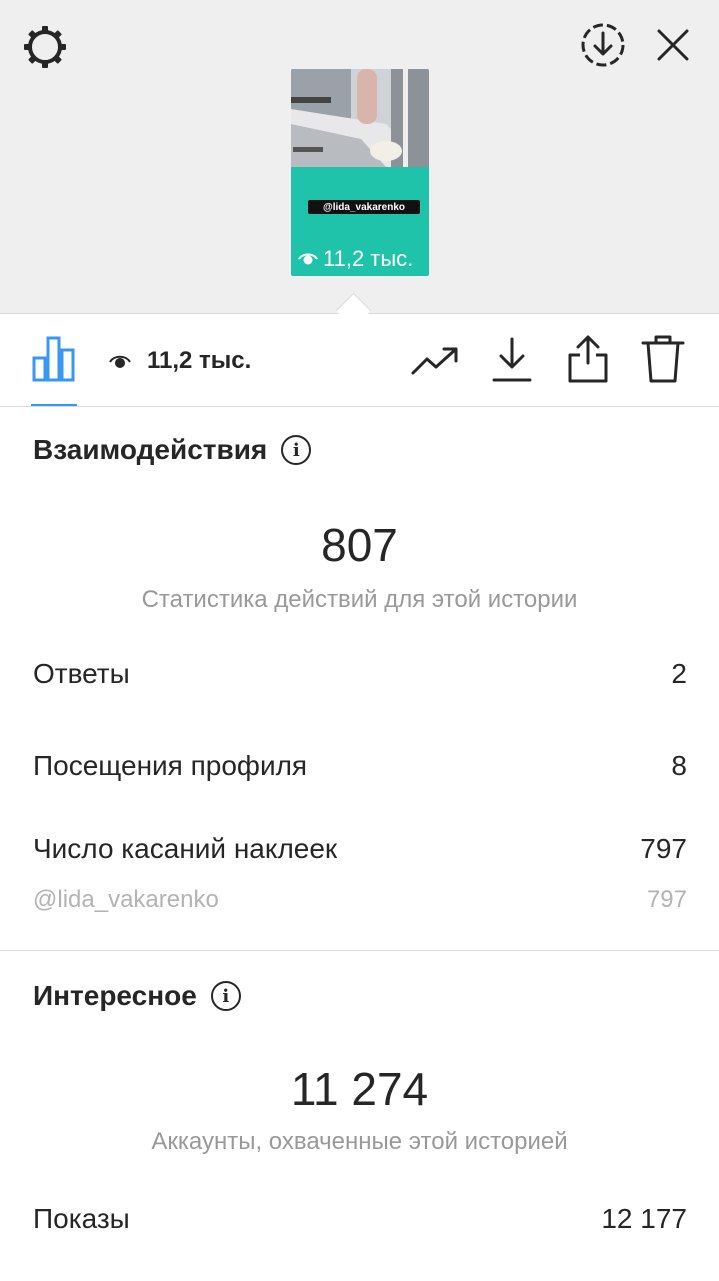 Image resolution: width=719 pixels, height=1281 pixels. I want to click on close-button, so click(673, 45).